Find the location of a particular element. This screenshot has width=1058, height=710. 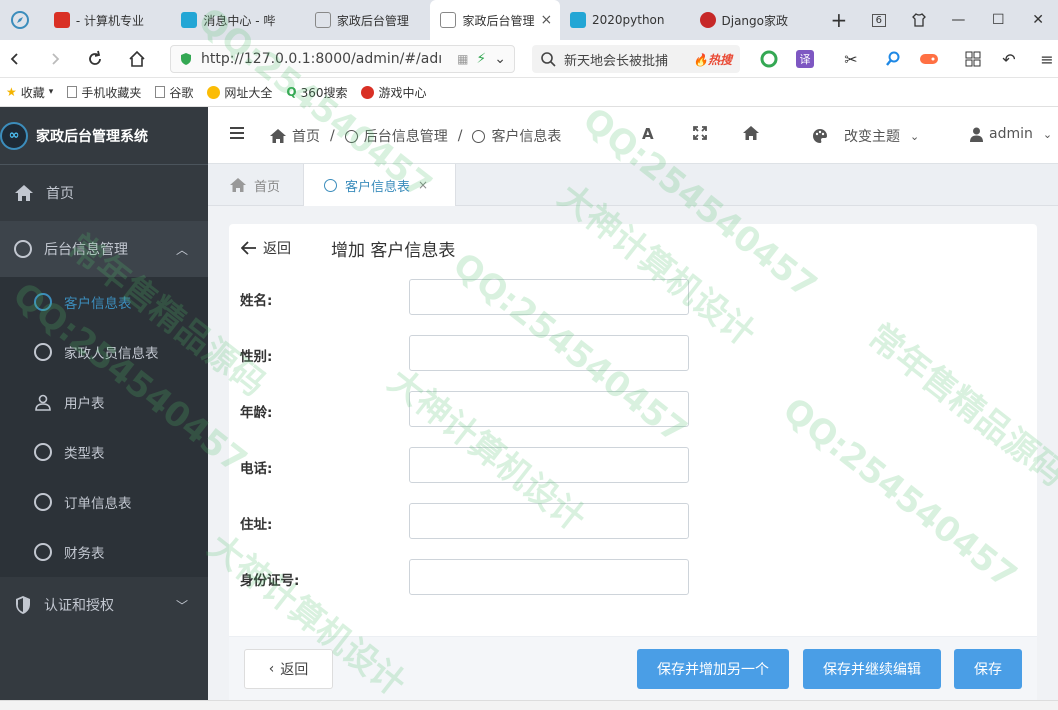

font-size-button: A is located at coordinates (648, 134).